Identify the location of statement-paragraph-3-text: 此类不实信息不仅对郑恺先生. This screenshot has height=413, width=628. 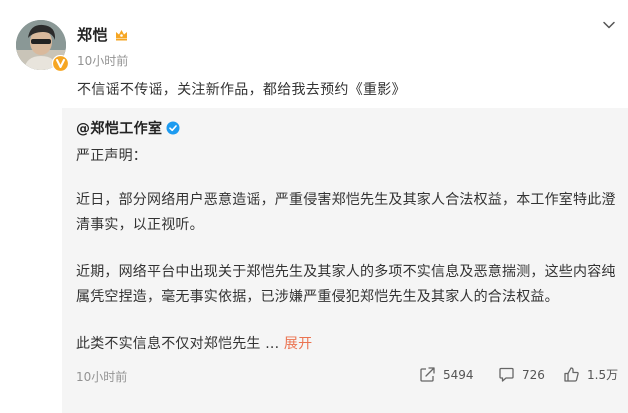
(168, 344).